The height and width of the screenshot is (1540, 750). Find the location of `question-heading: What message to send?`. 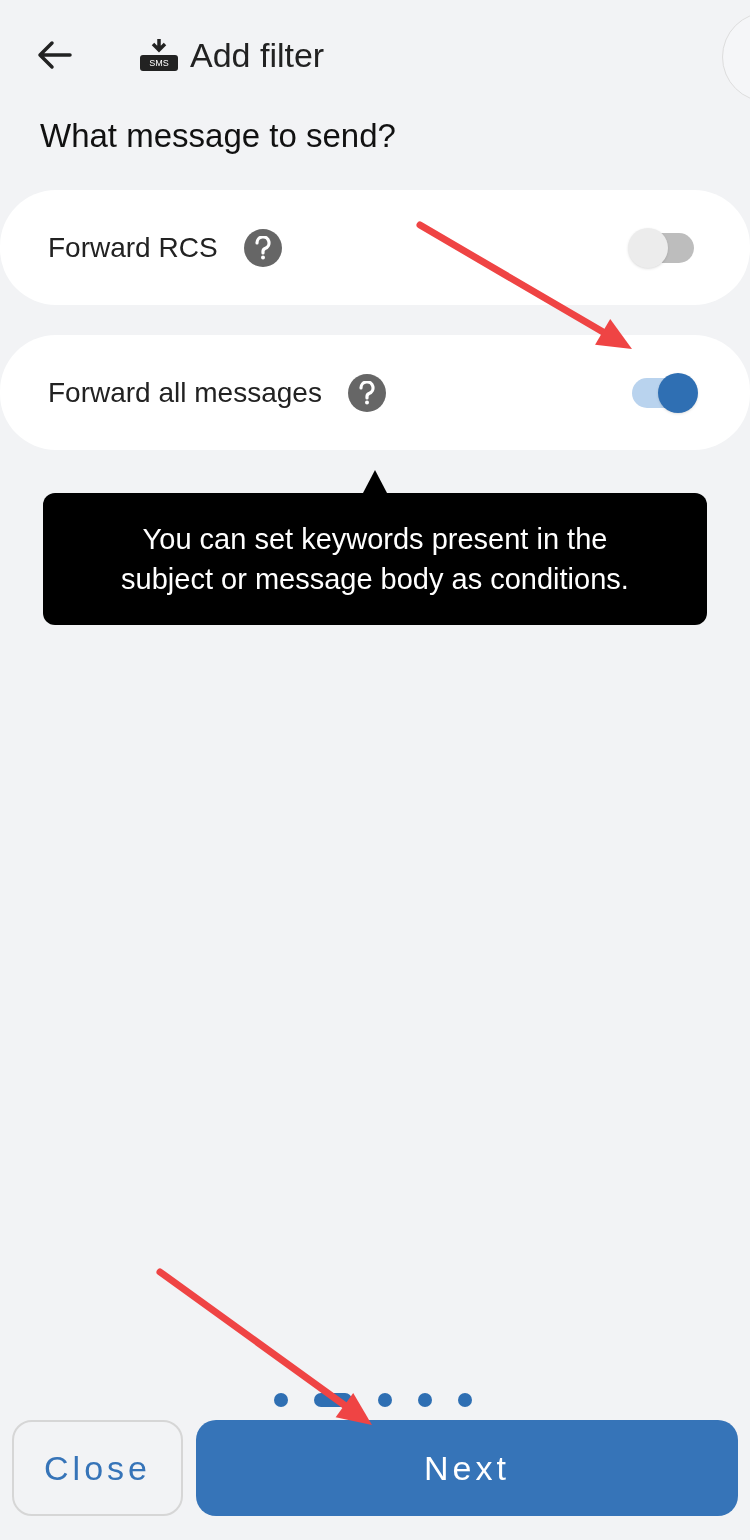

question-heading: What message to send? is located at coordinates (218, 136).